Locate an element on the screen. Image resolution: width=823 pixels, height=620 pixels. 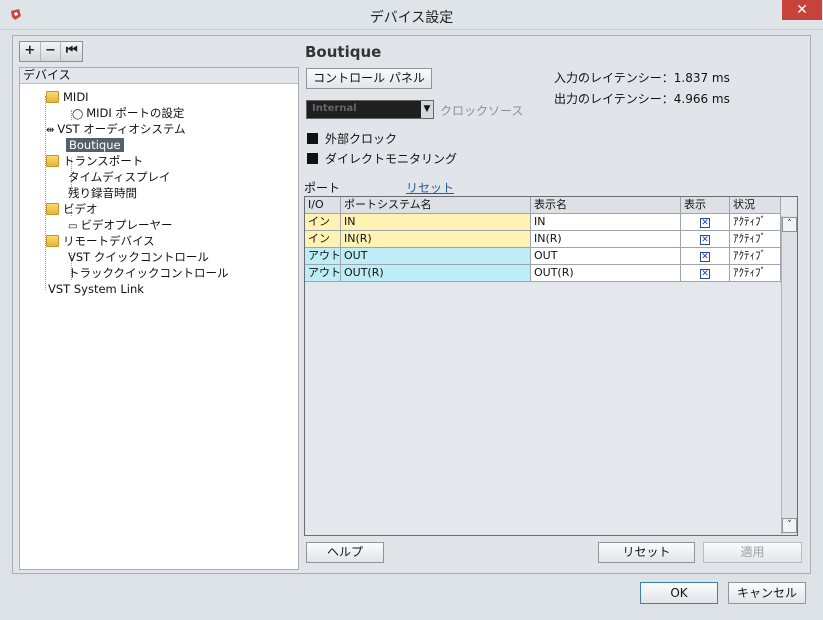
tree-item-boutique: Boutique is located at coordinates (95, 145).